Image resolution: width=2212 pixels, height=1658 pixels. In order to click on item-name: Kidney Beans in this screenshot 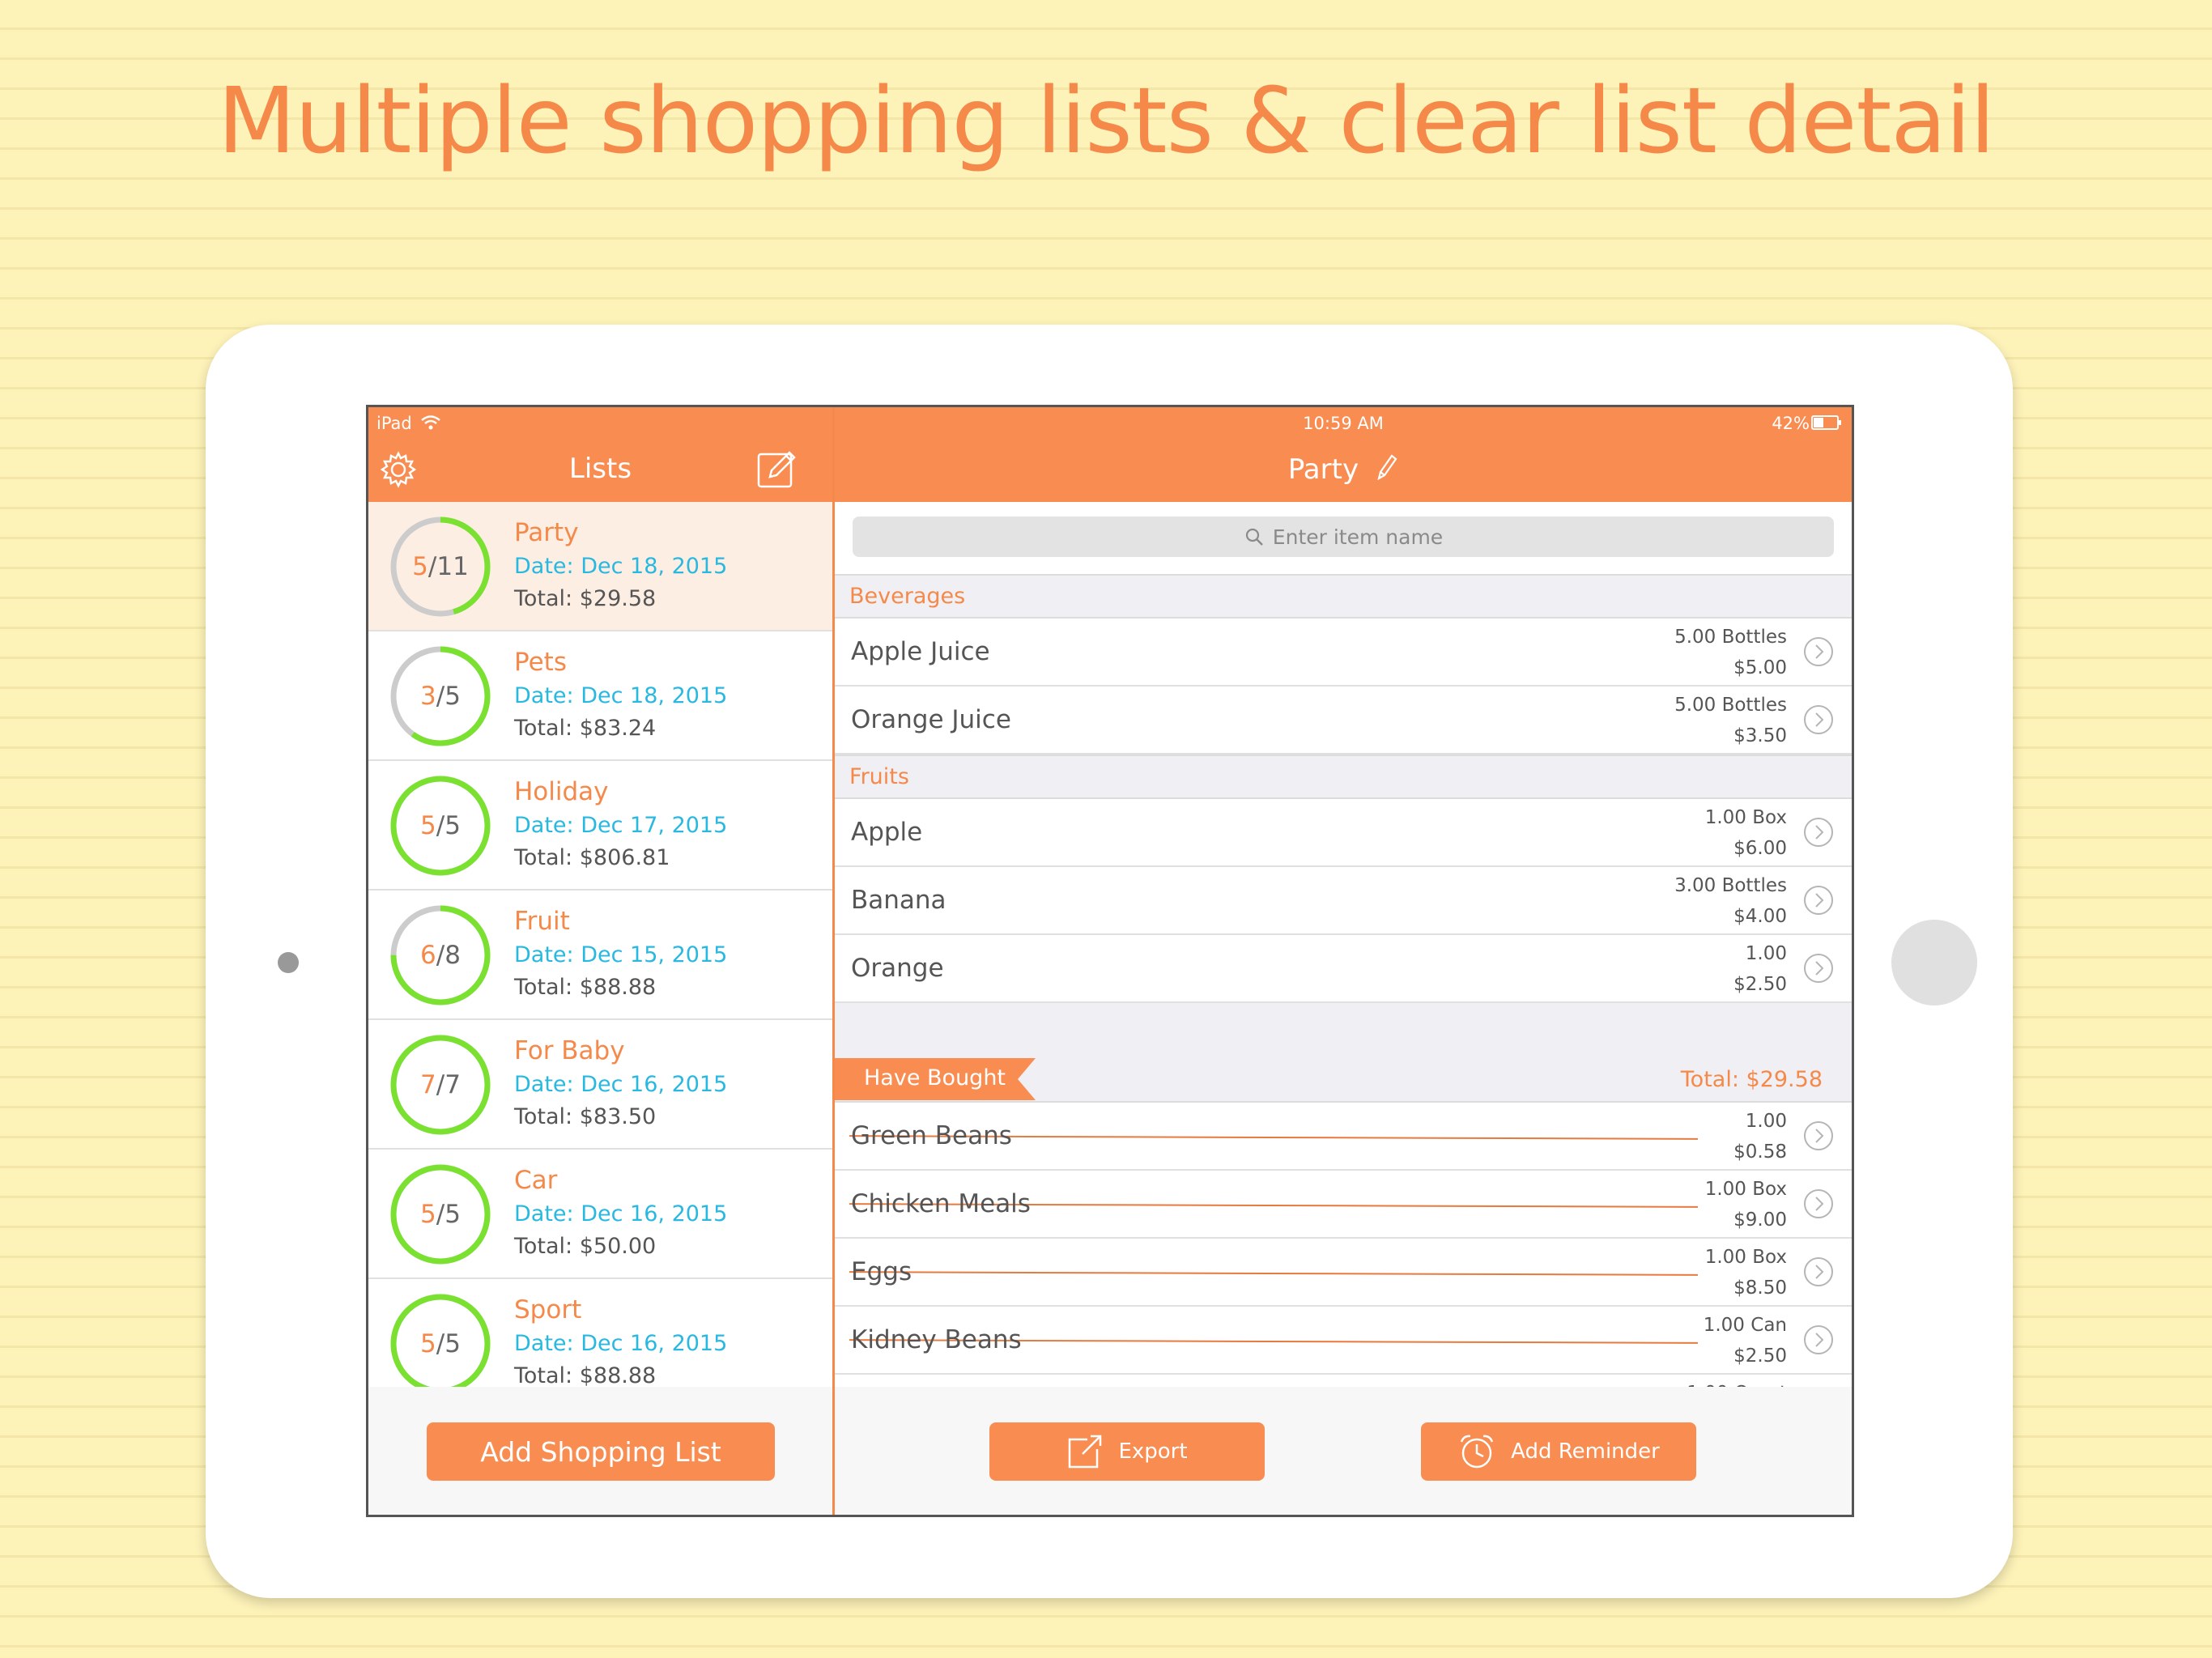, I will do `click(936, 1339)`.